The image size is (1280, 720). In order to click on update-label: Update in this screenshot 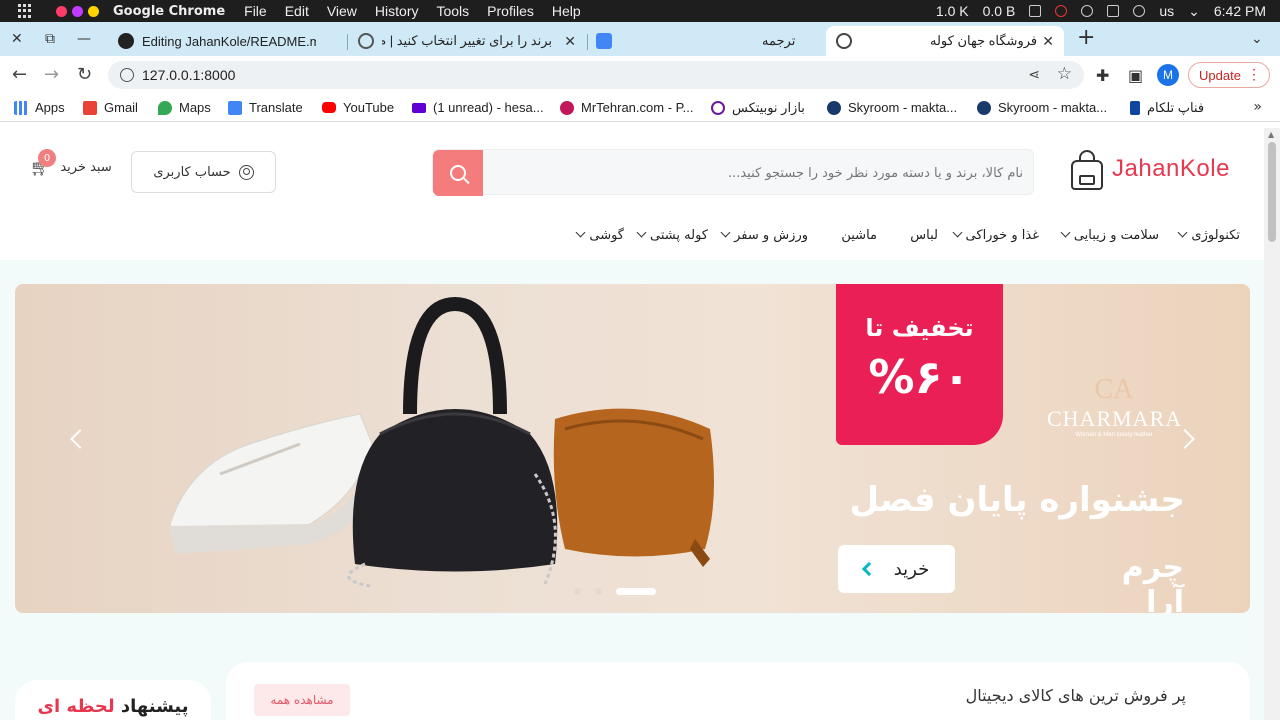, I will do `click(1220, 75)`.